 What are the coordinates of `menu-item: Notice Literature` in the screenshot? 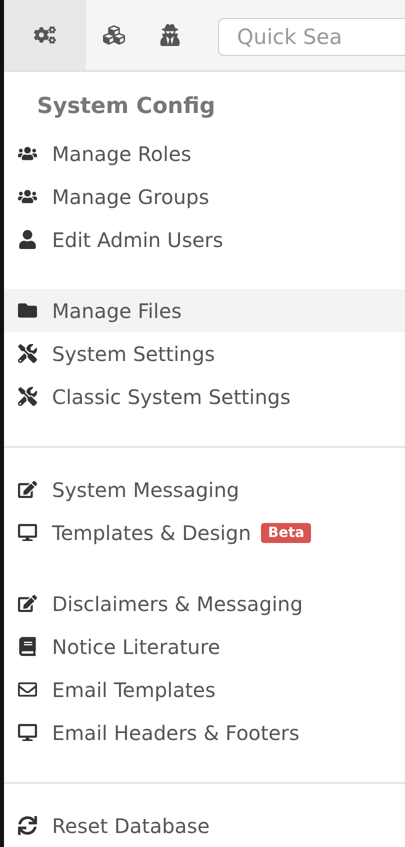 It's located at (204, 646).